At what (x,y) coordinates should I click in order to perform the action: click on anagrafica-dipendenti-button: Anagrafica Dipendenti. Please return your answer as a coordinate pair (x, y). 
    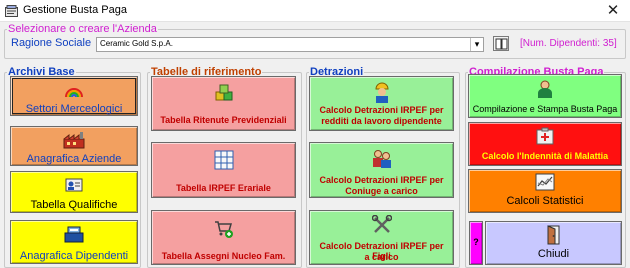
    Looking at the image, I should click on (74, 242).